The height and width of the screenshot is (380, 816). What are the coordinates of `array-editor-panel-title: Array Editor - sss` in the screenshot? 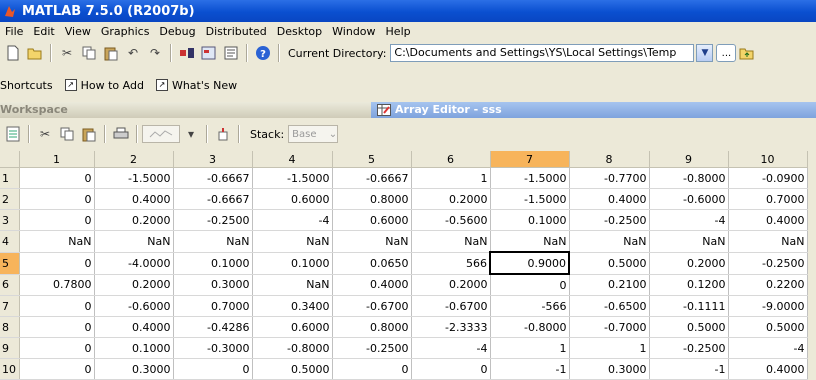 It's located at (593, 110).